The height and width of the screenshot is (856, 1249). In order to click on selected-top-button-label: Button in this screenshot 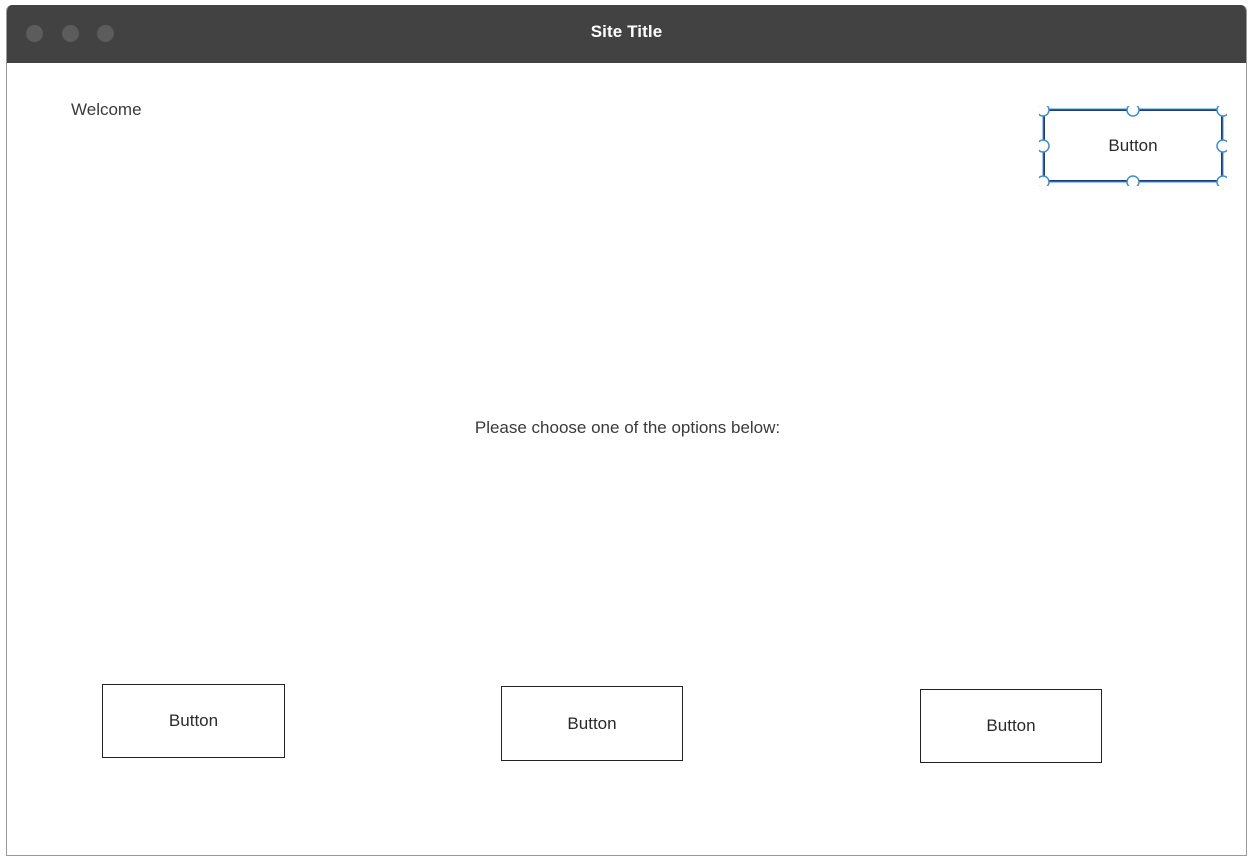, I will do `click(1133, 145)`.